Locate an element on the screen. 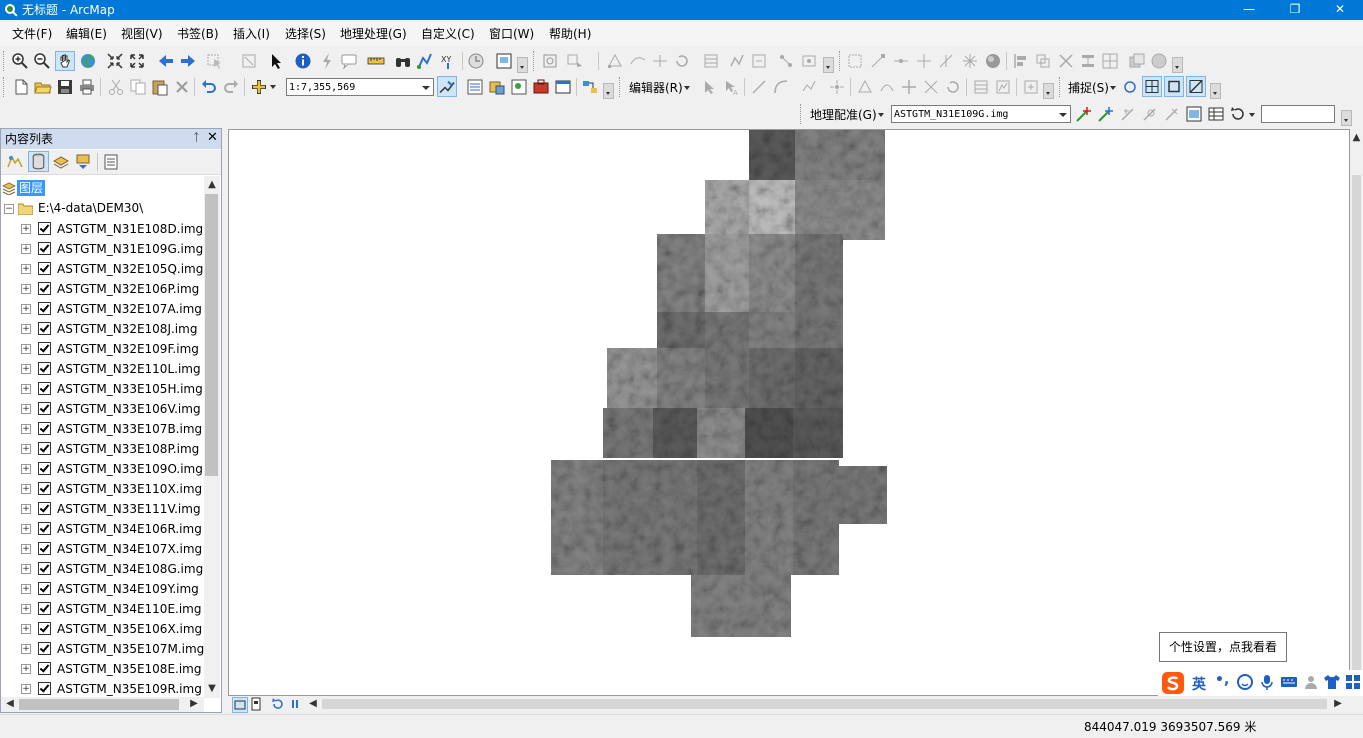 The height and width of the screenshot is (738, 1363). clear-selection-icon is located at coordinates (249, 61).